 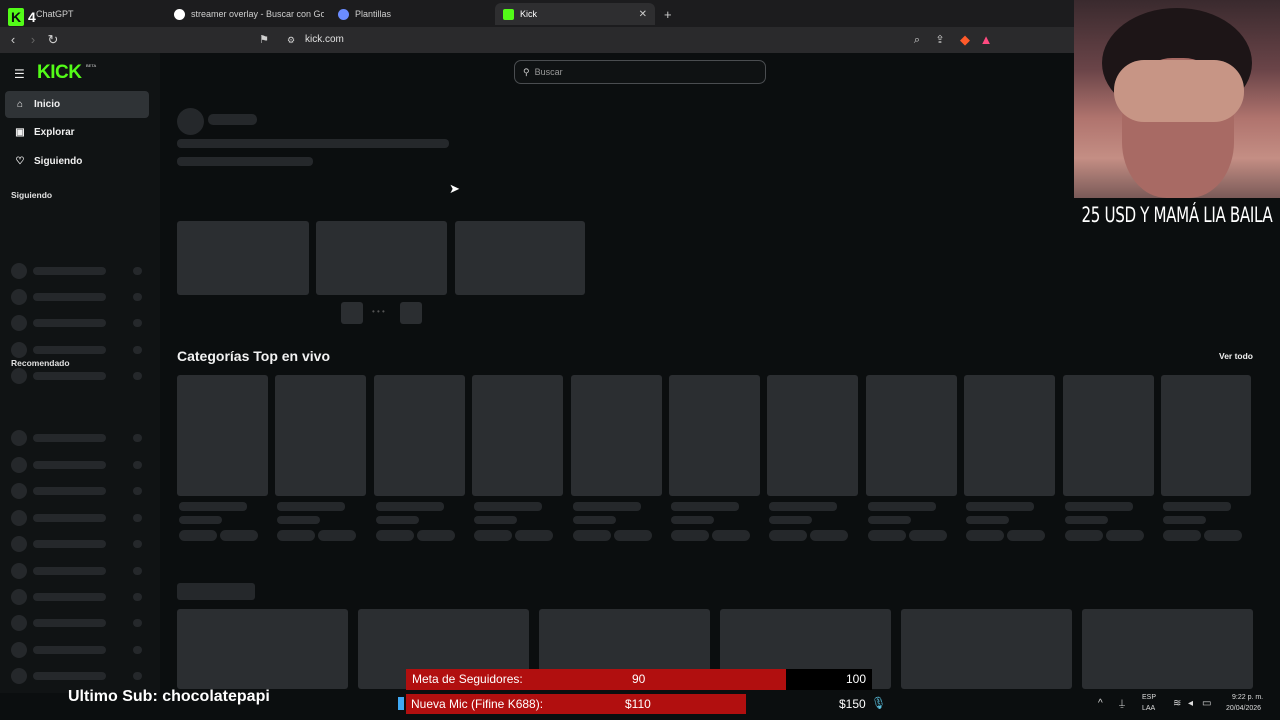 I want to click on webcam-feed, so click(x=1177, y=99).